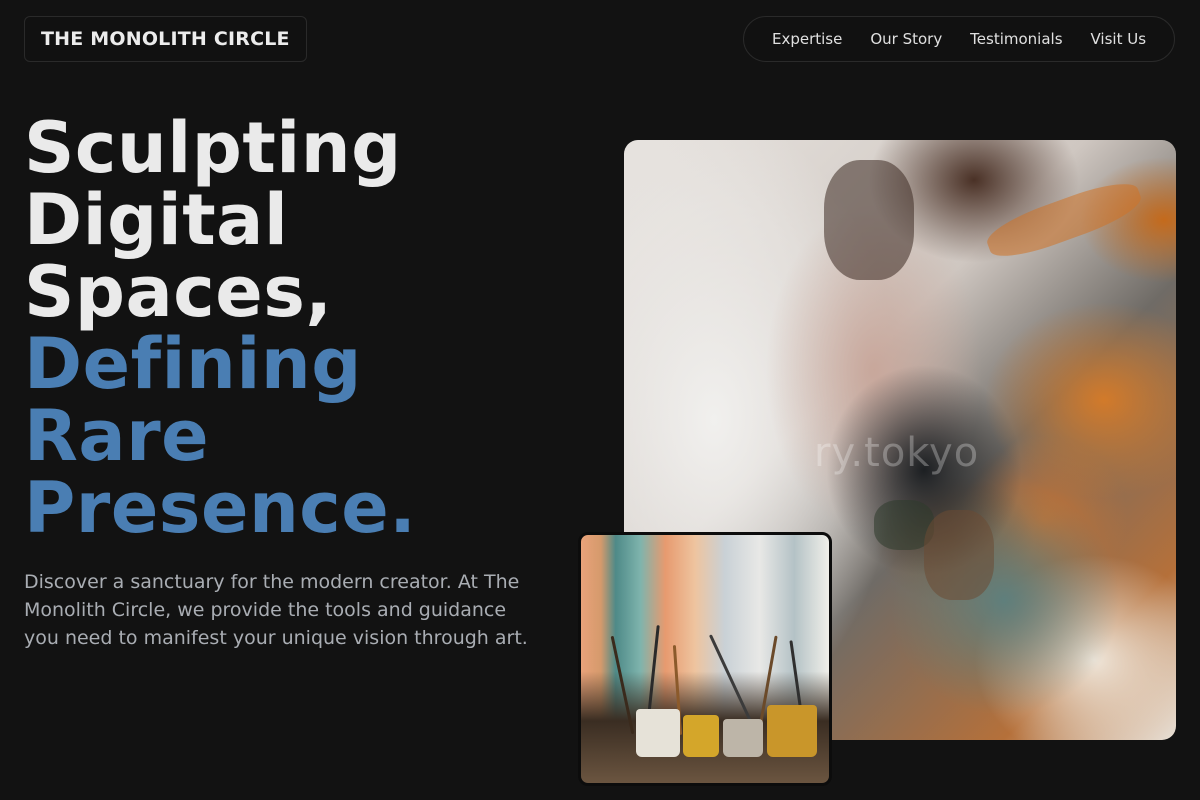  I want to click on hero-title-line: Digital, so click(156, 220).